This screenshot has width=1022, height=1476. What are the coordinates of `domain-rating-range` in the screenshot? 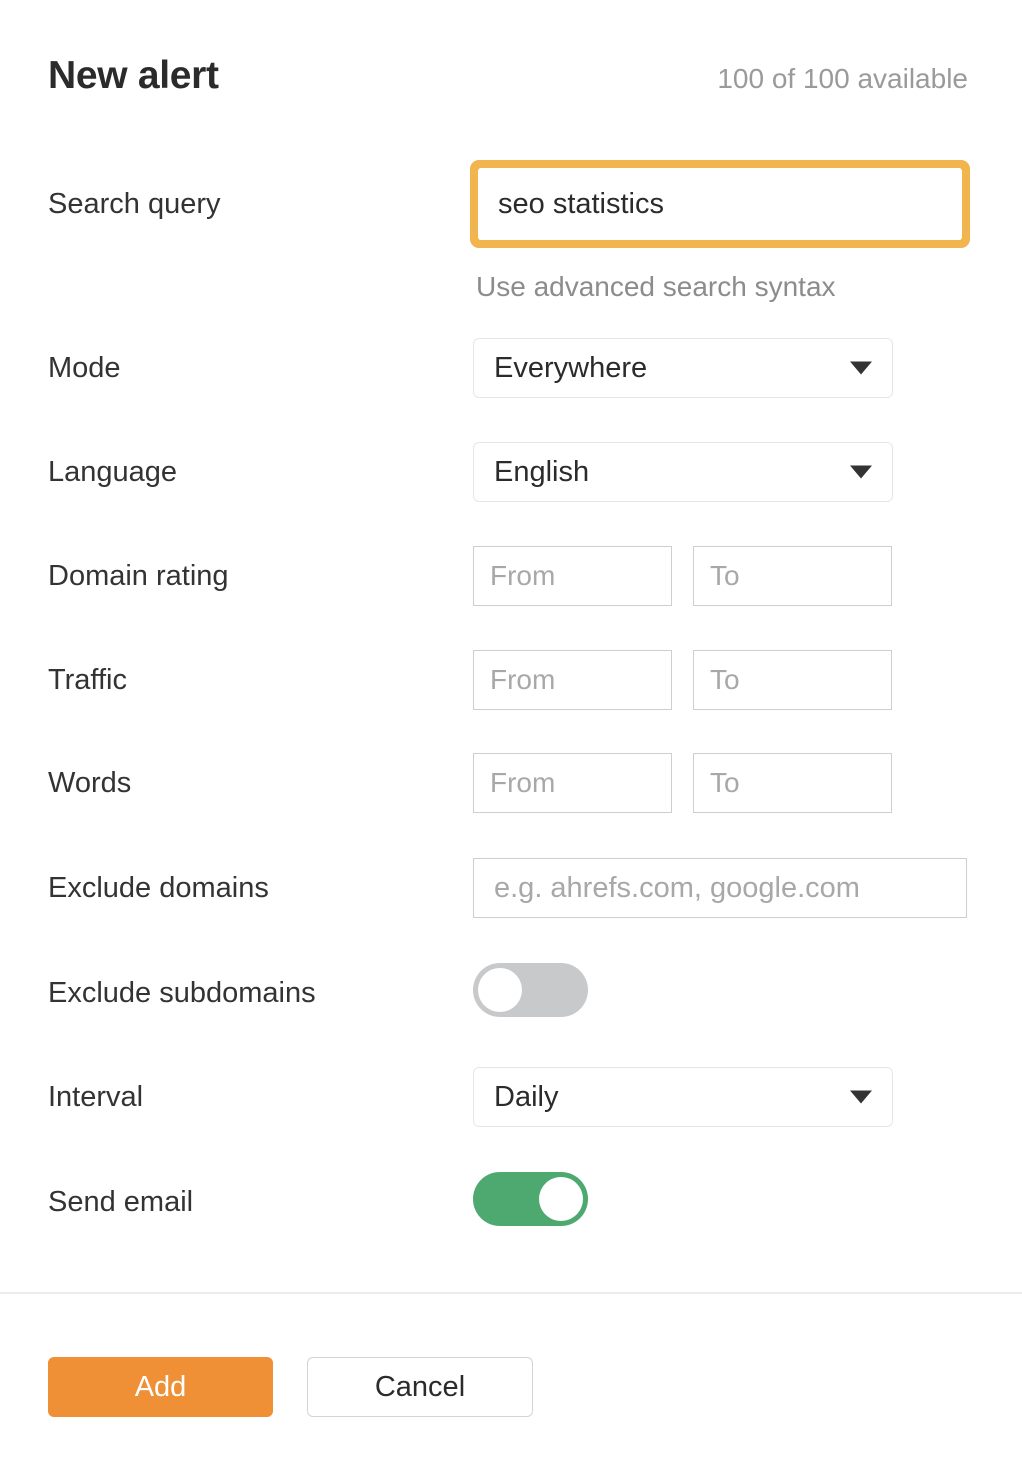 It's located at (683, 576).